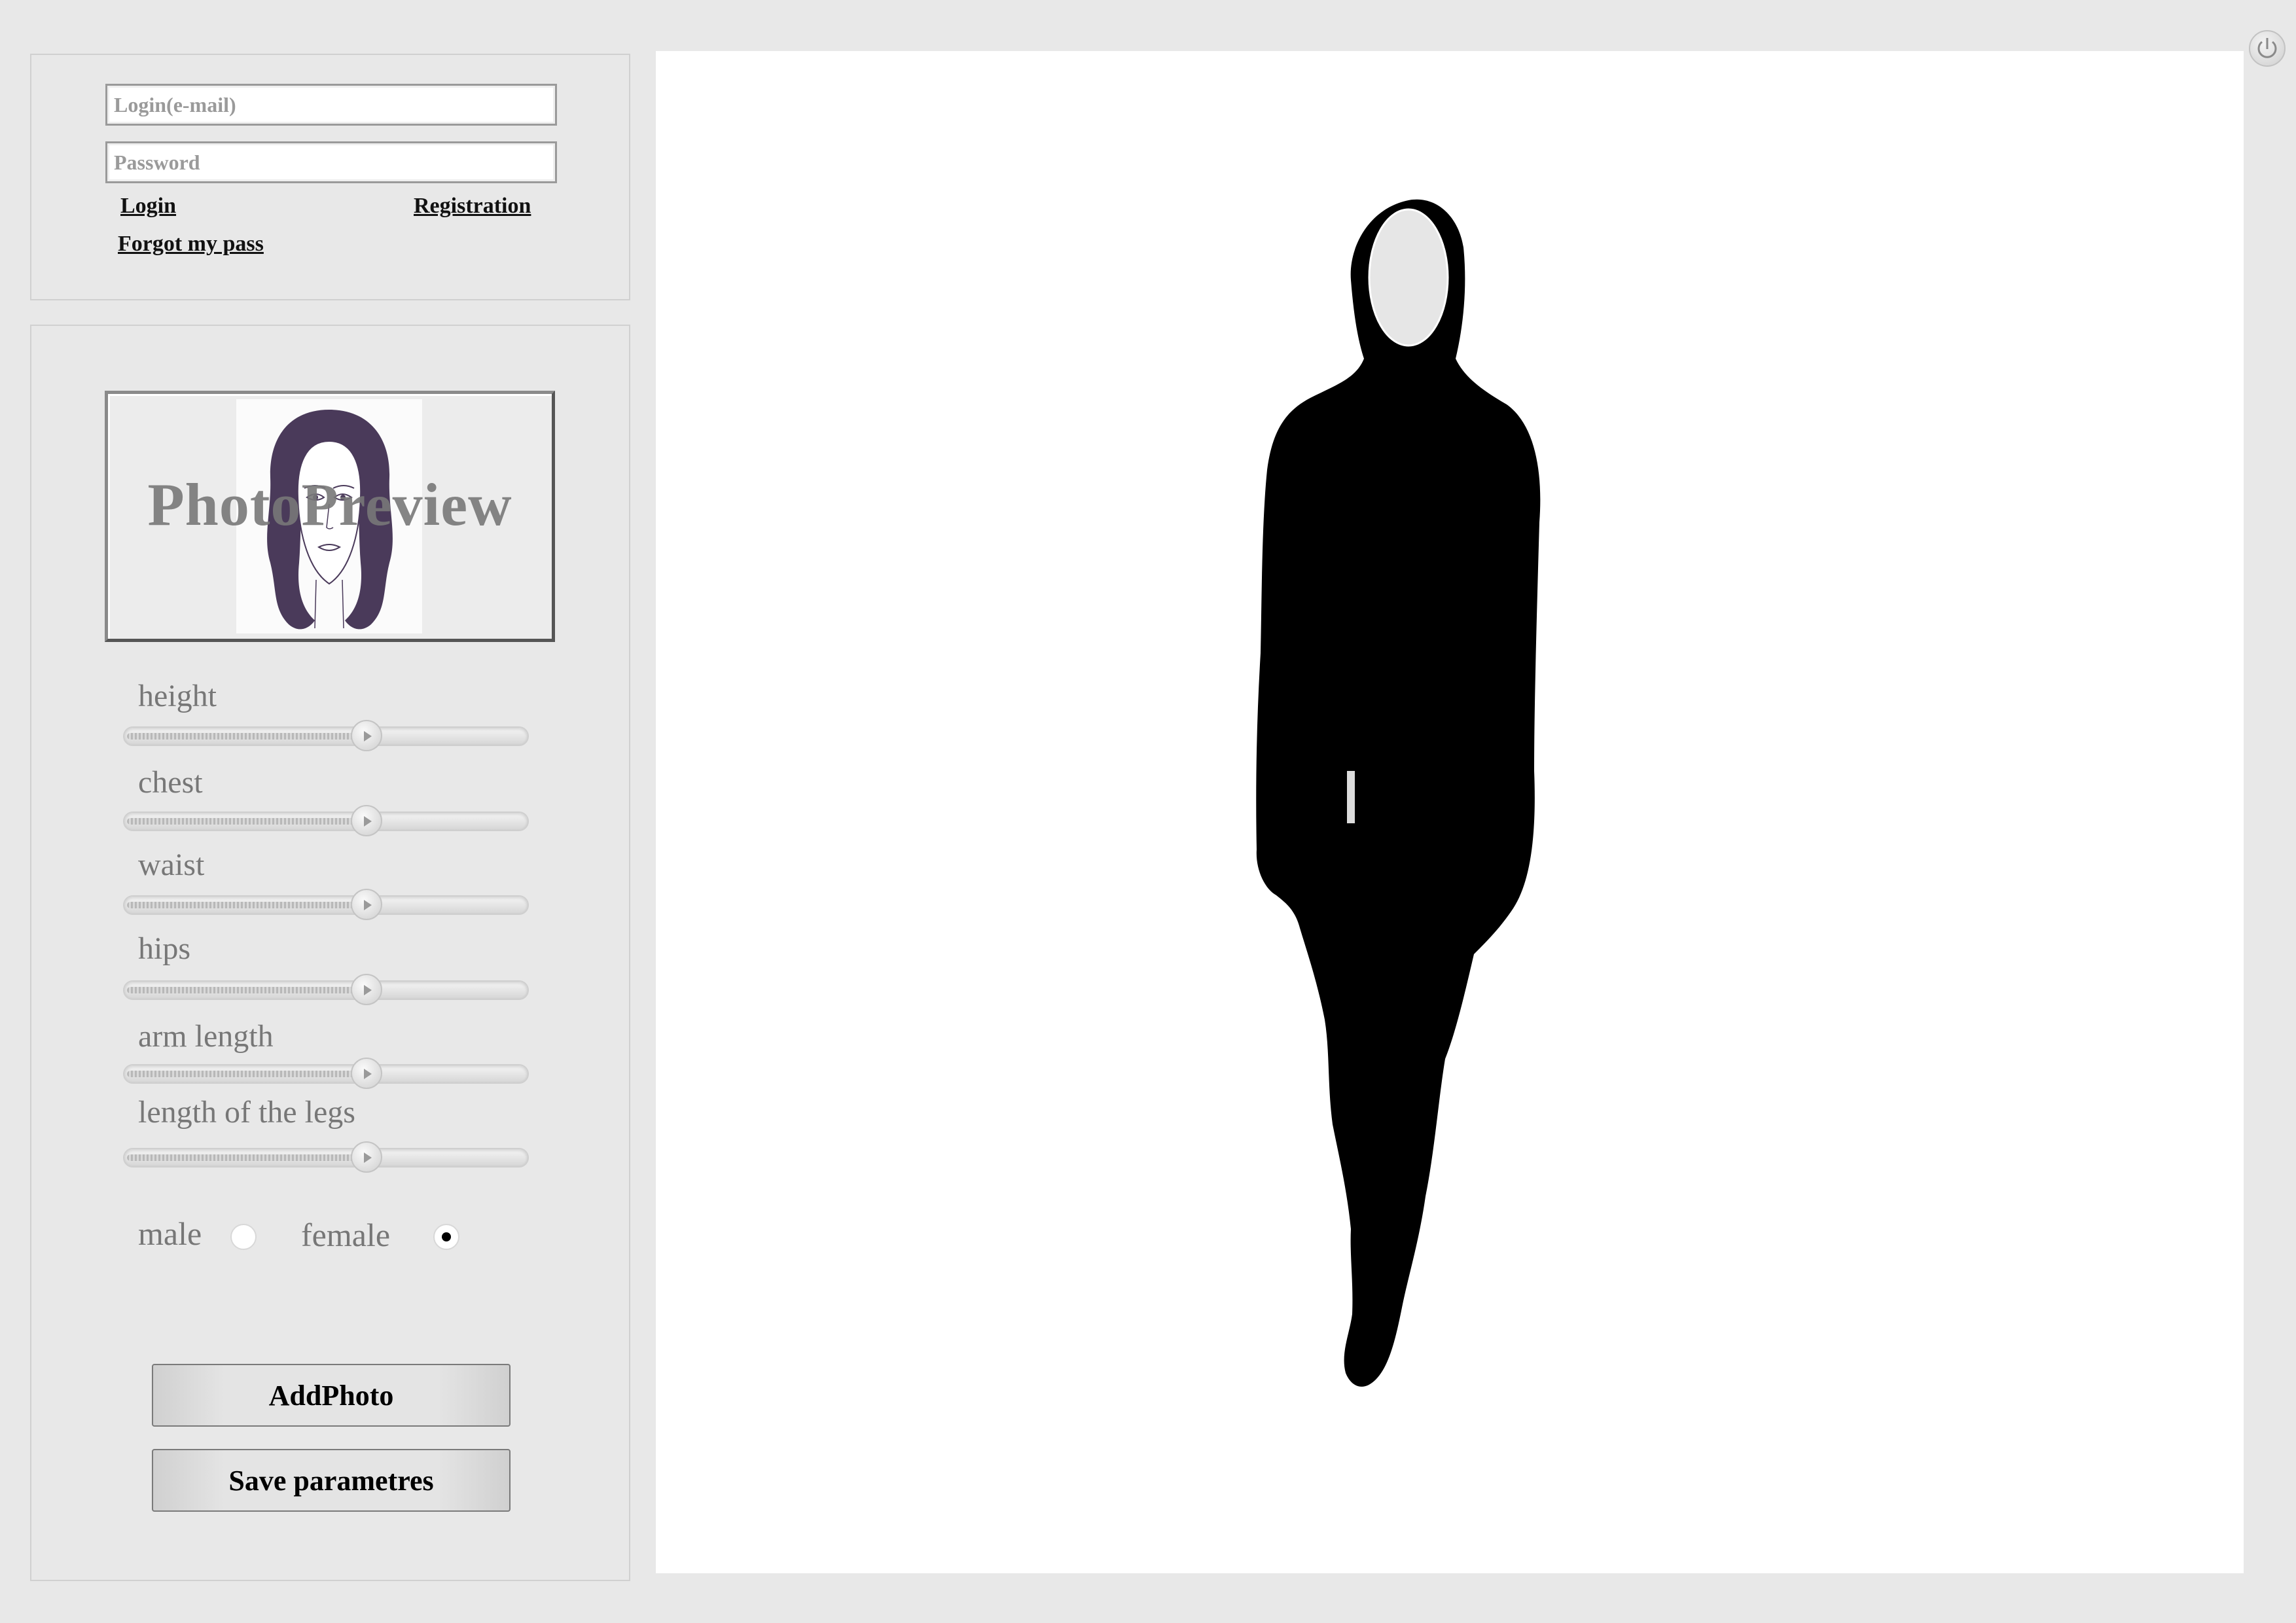 This screenshot has width=2296, height=1623. I want to click on male-radio, so click(243, 1237).